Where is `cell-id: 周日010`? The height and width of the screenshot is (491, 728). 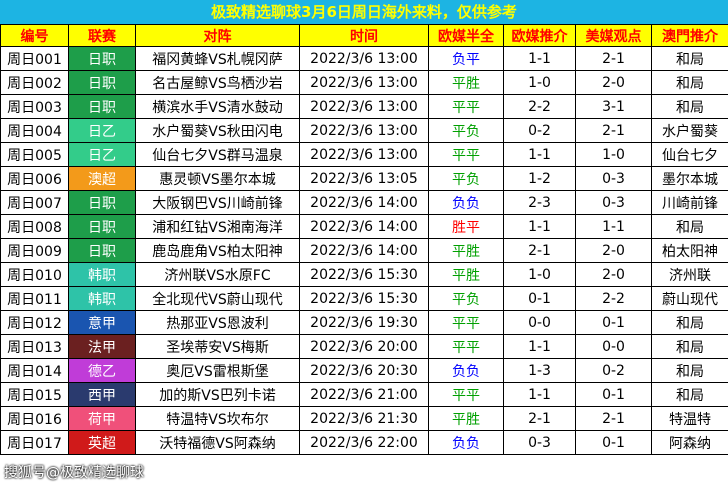 cell-id: 周日010 is located at coordinates (34, 274).